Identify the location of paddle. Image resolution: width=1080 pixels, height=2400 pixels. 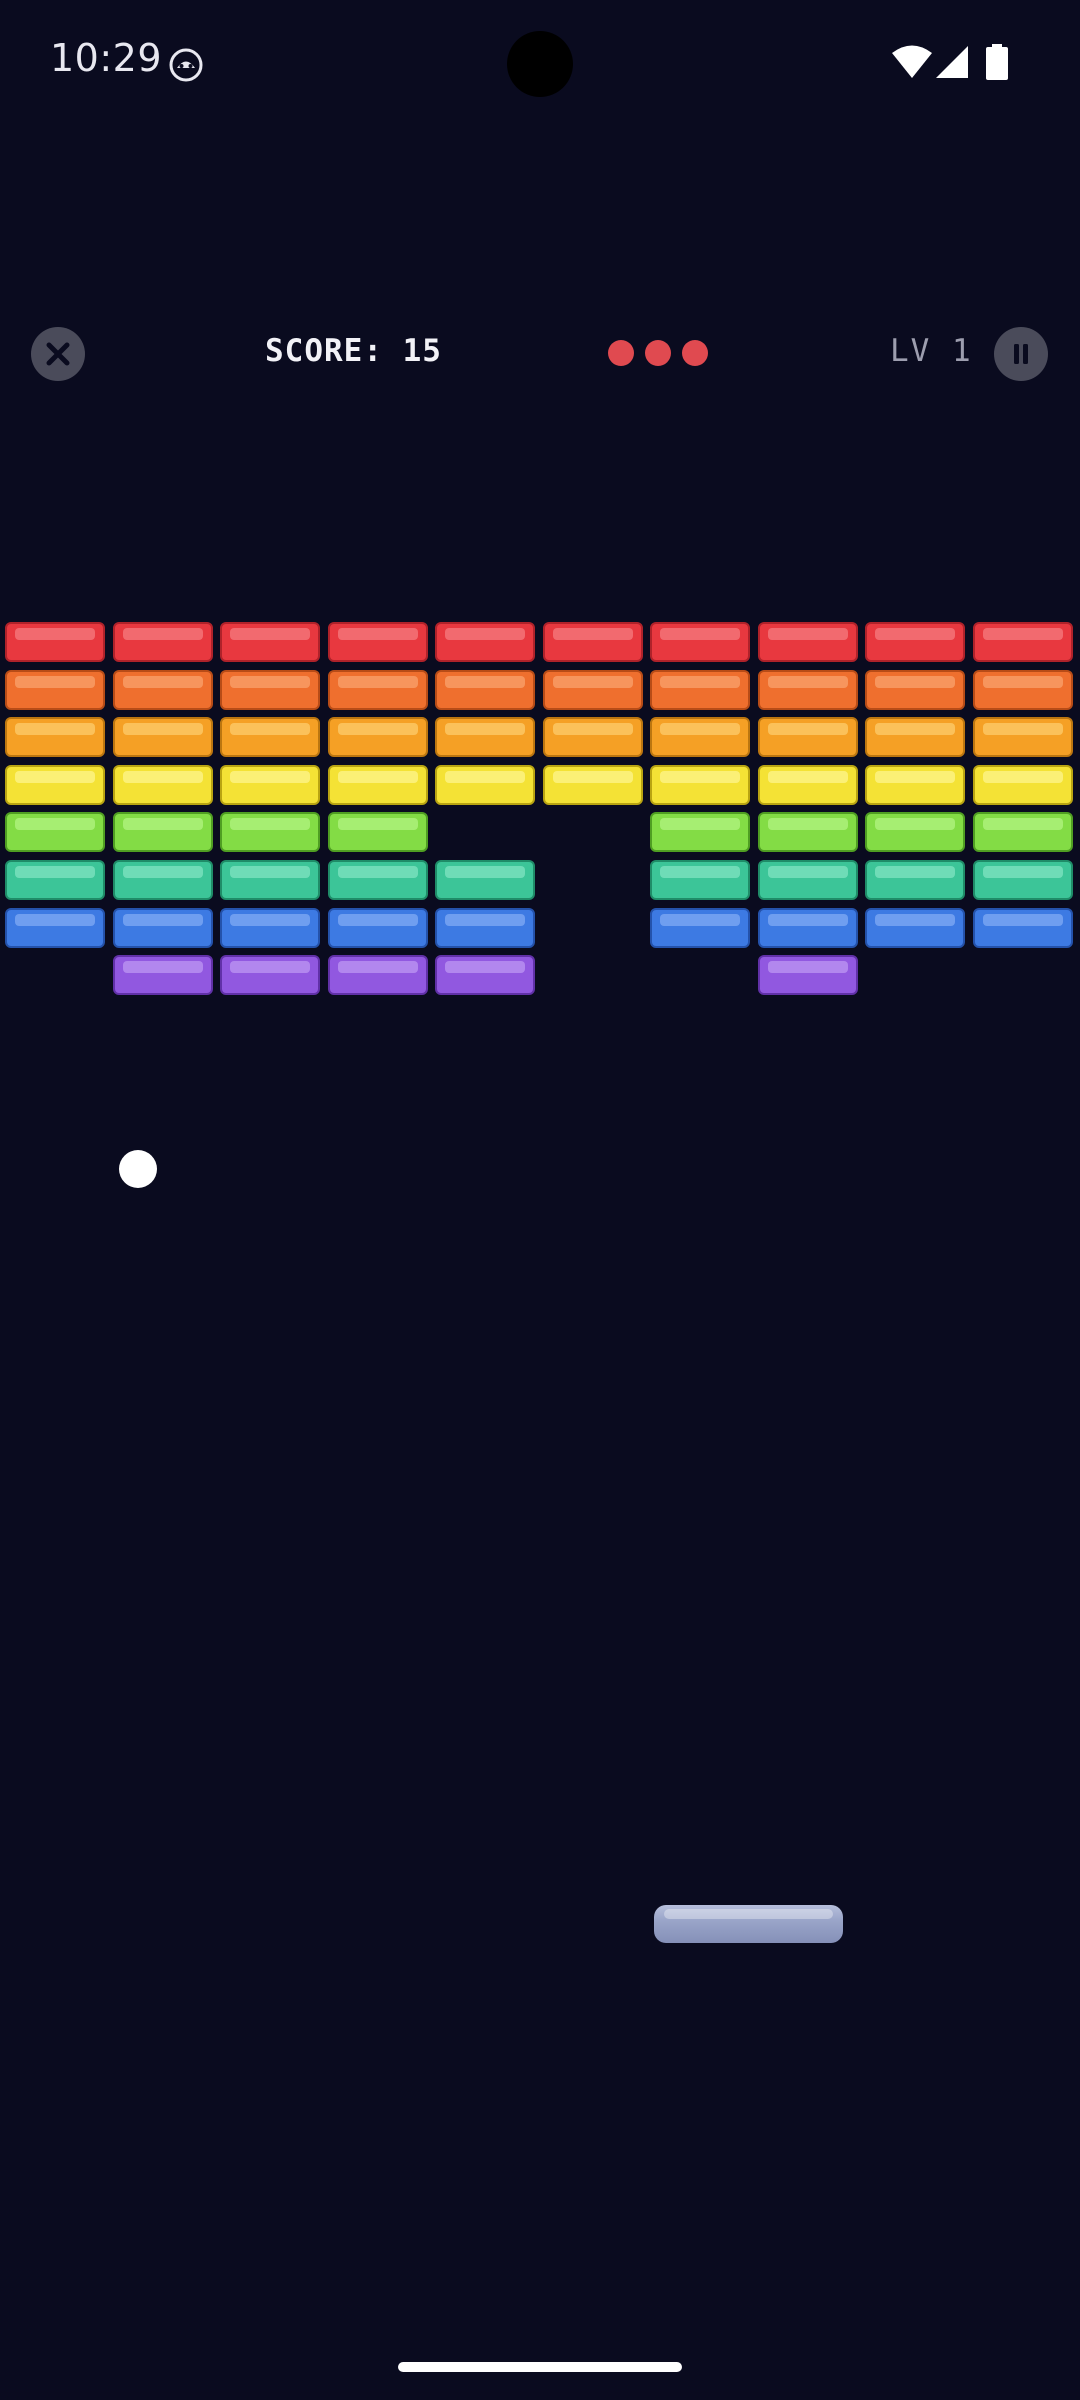
(748, 1924).